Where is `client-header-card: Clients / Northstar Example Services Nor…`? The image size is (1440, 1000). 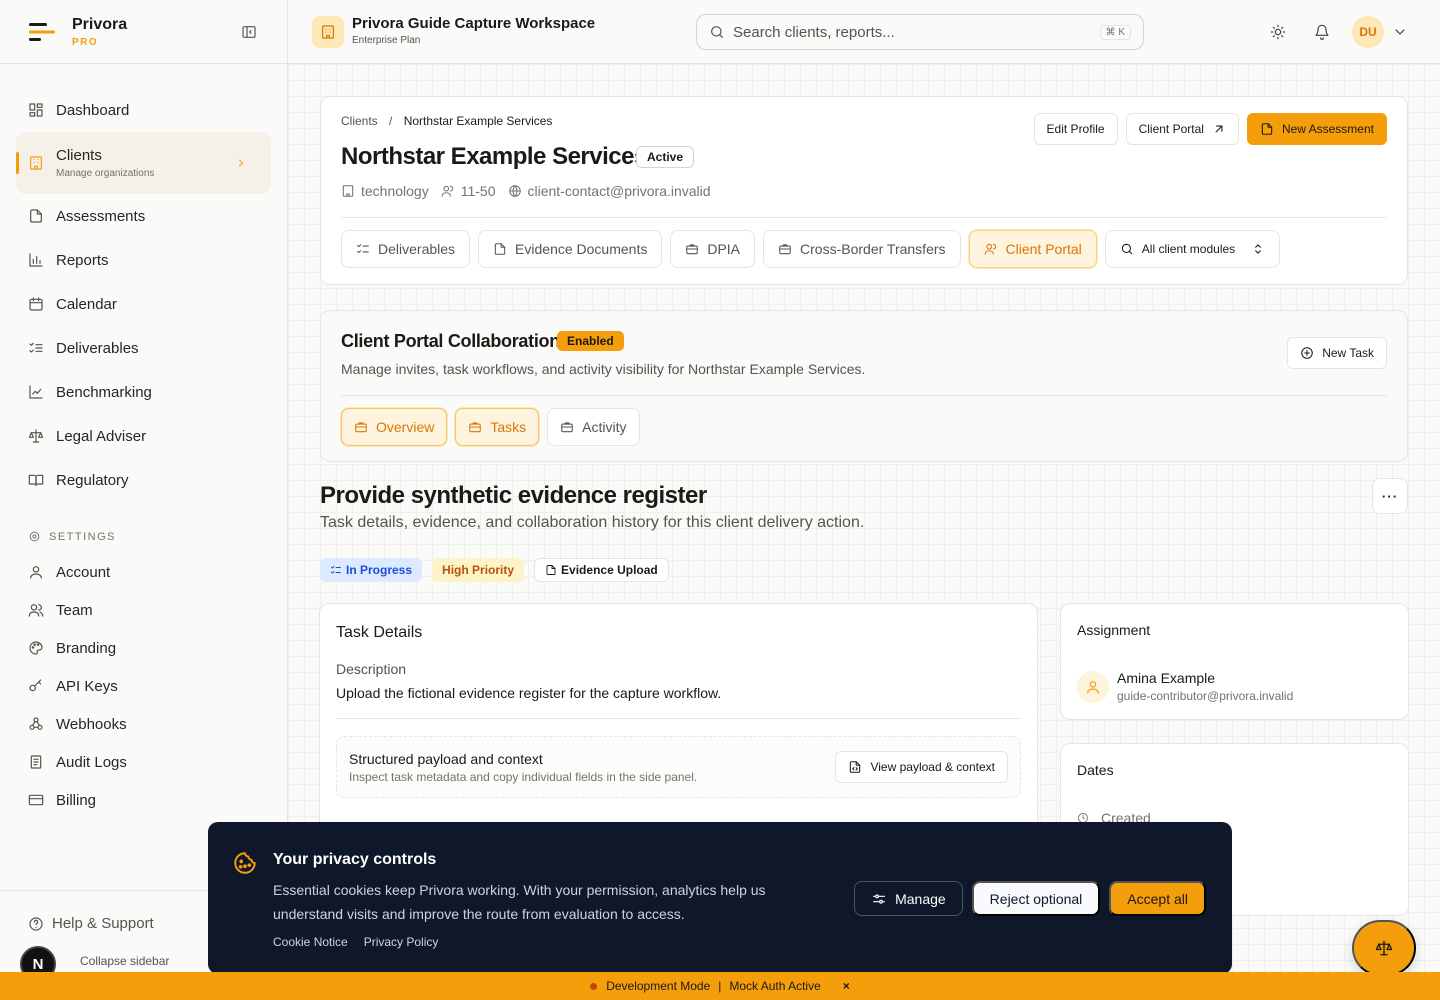 client-header-card: Clients / Northstar Example Services Nor… is located at coordinates (864, 190).